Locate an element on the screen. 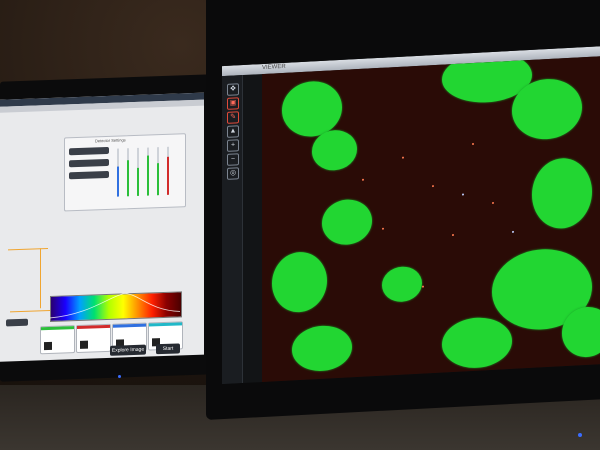 The height and width of the screenshot is (450, 600). spectrum-curve is located at coordinates (115, 305).